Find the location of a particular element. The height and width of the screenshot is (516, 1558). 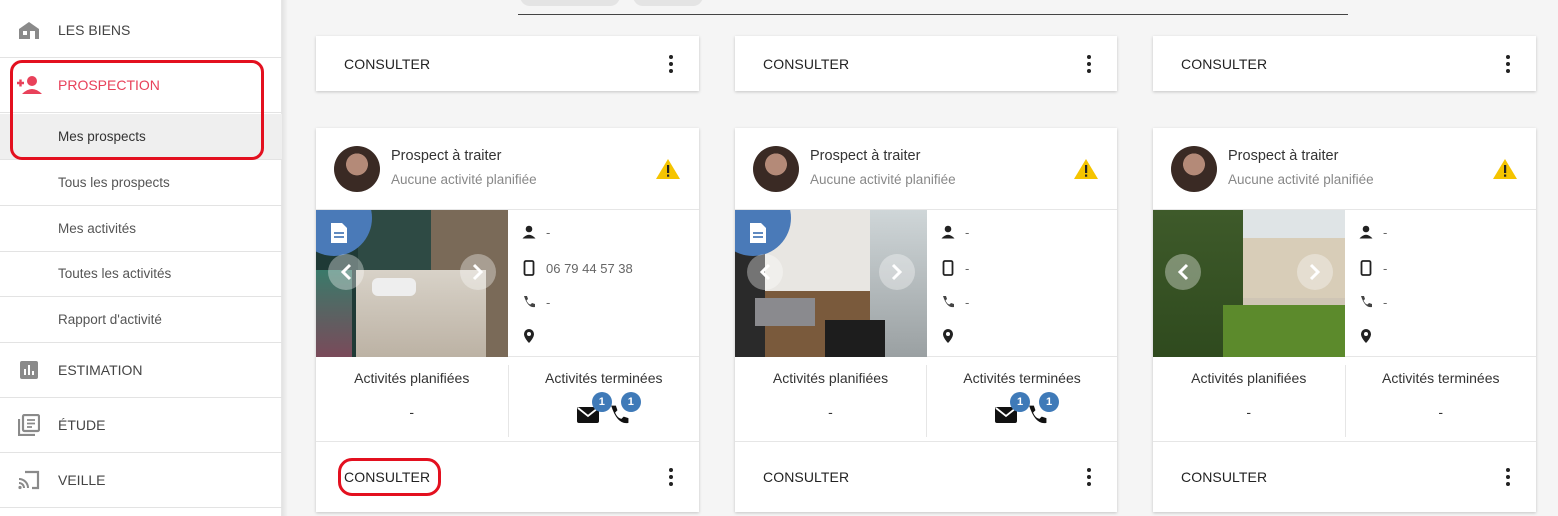

sidebar-item-toutes-les-activites: Toutes les activités is located at coordinates (141, 274).